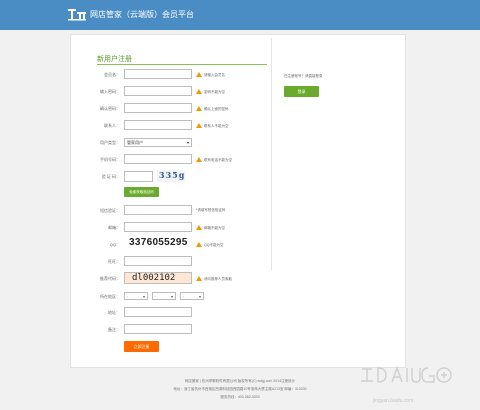 This screenshot has width=480, height=410. I want to click on user-type-label: 用户类型：, so click(110, 142).